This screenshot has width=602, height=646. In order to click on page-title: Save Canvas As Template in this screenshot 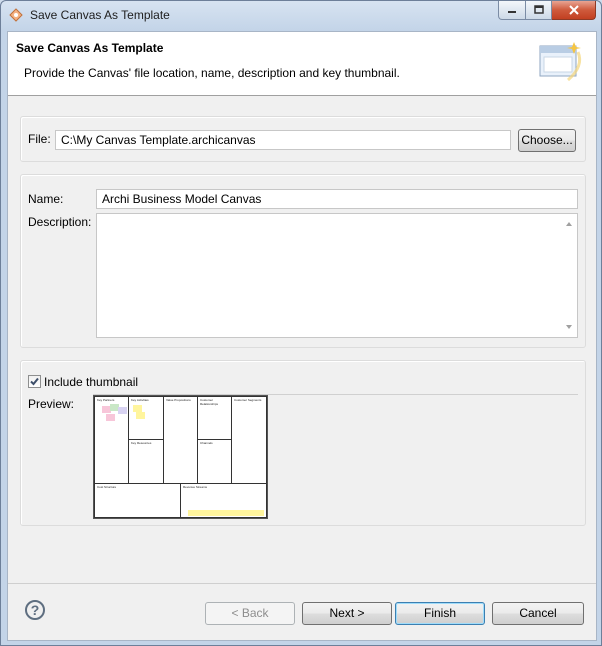, I will do `click(90, 48)`.